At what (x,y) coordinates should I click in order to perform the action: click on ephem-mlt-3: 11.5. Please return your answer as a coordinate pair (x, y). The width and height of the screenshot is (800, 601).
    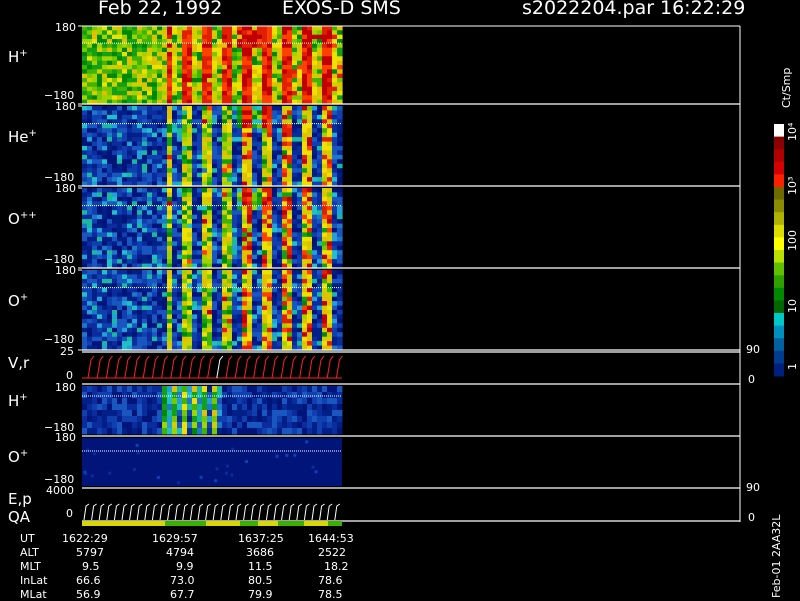
    Looking at the image, I should click on (260, 566).